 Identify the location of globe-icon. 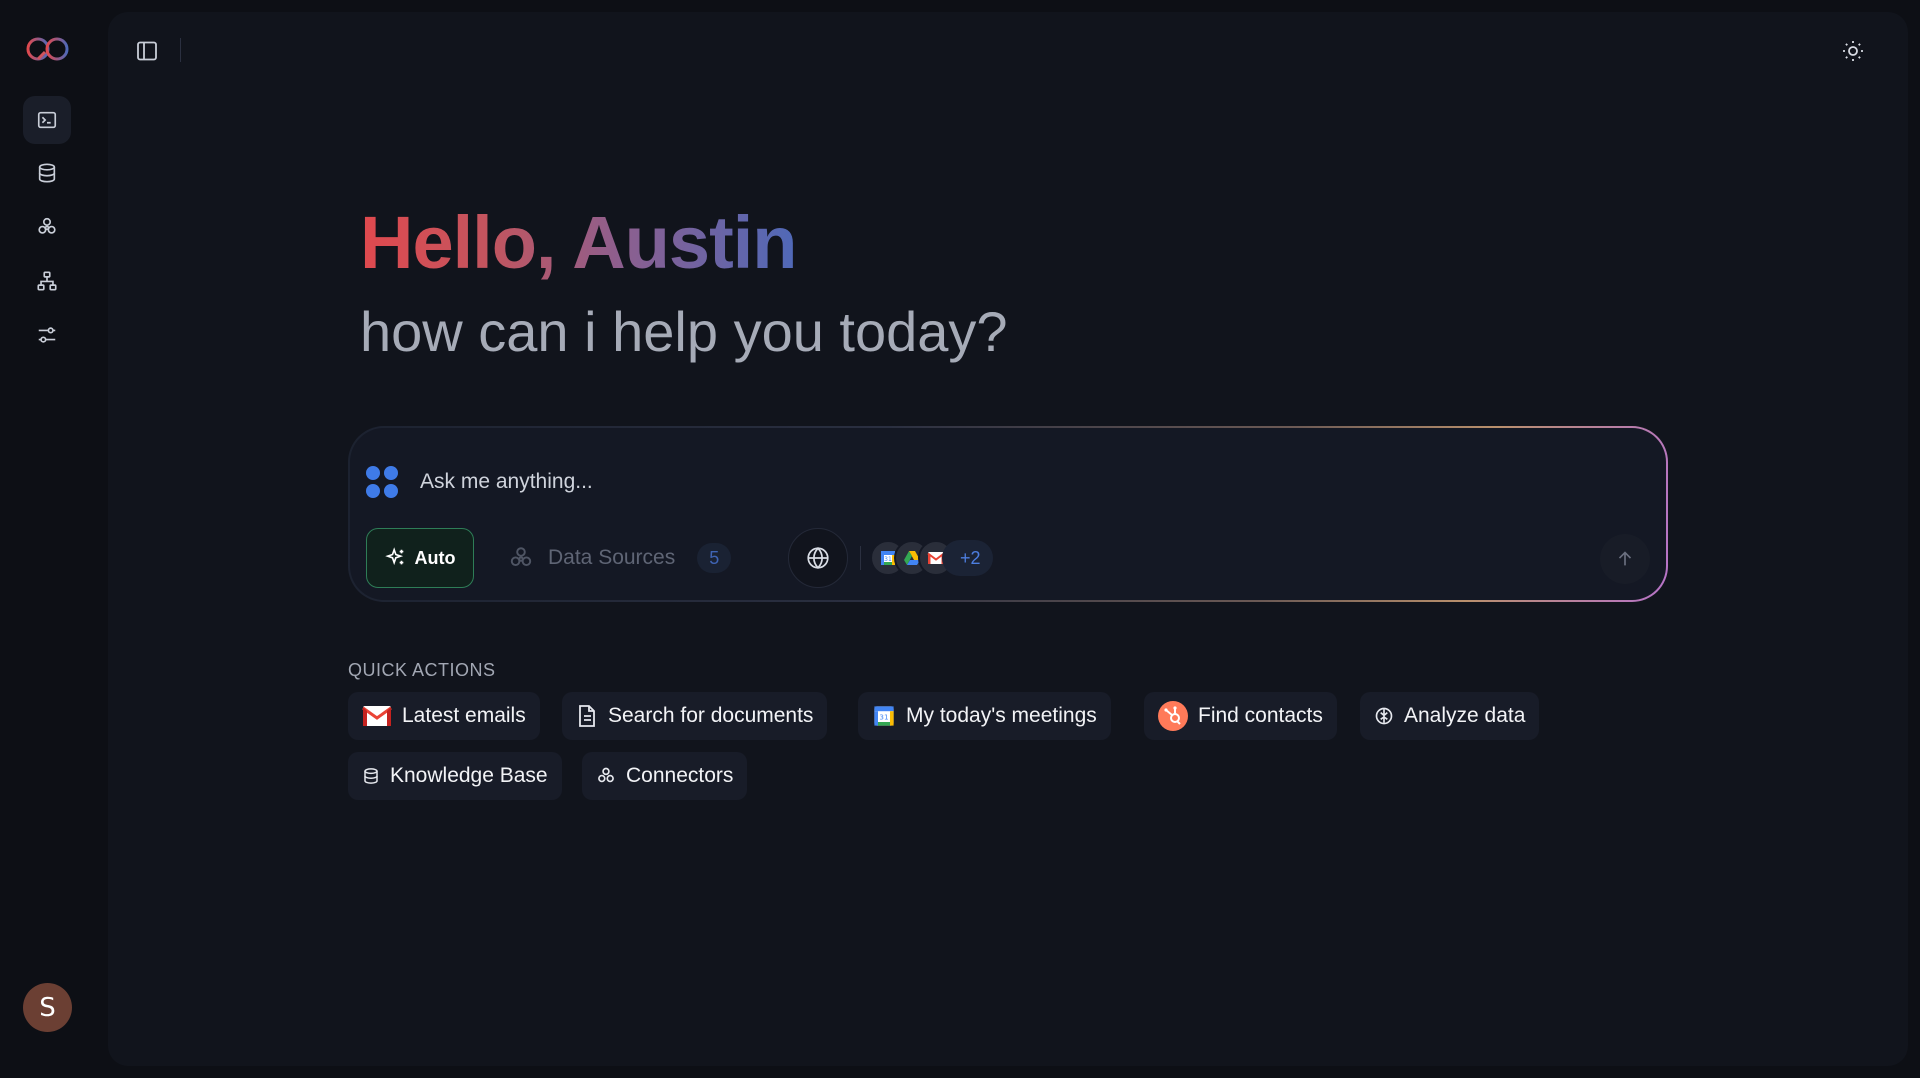
(818, 558).